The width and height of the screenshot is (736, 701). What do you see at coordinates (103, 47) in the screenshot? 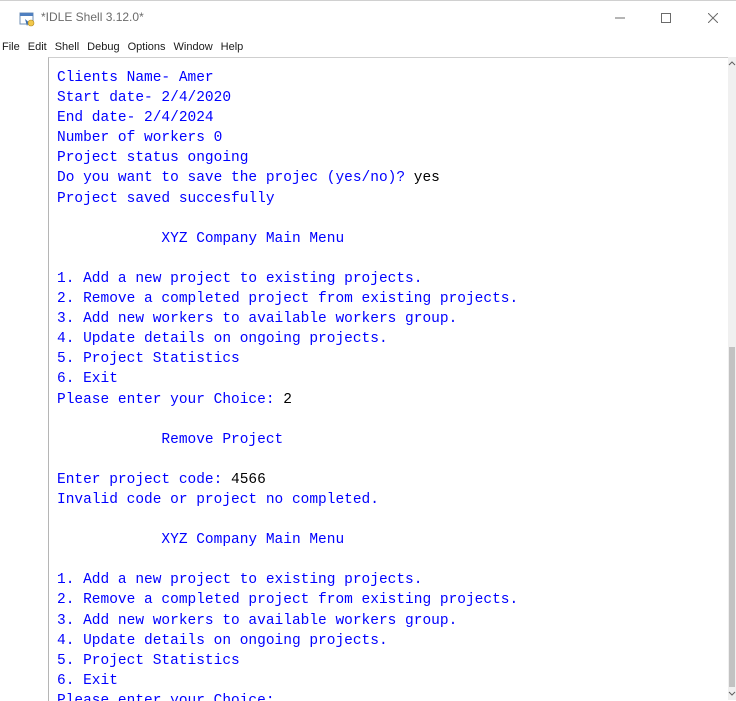
I see `menu-debug: Debug` at bounding box center [103, 47].